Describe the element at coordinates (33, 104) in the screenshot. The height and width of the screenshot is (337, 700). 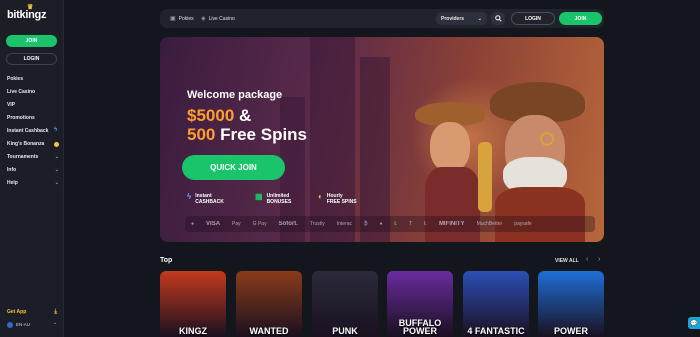
I see `sidebar-item-vip: VIP` at that location.